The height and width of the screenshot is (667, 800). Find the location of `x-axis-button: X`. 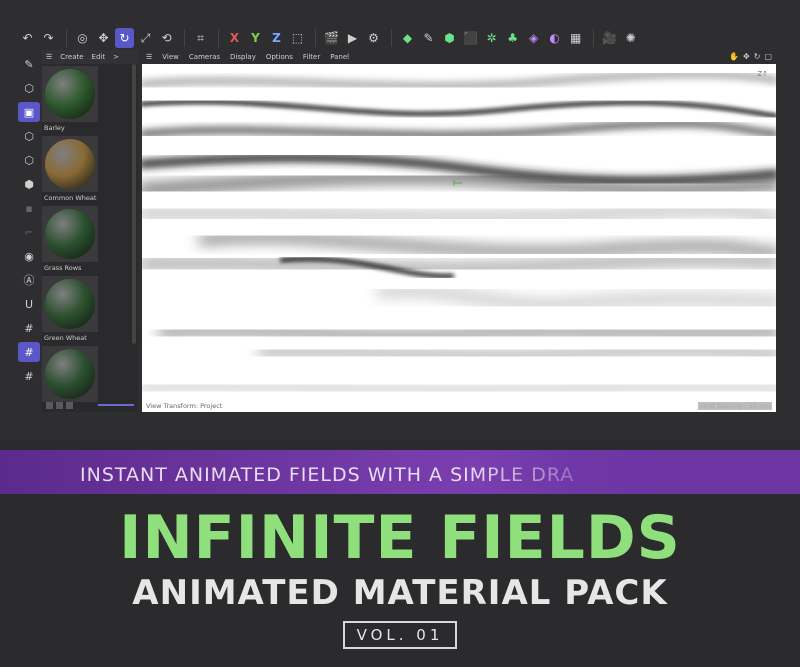

x-axis-button: X is located at coordinates (234, 38).